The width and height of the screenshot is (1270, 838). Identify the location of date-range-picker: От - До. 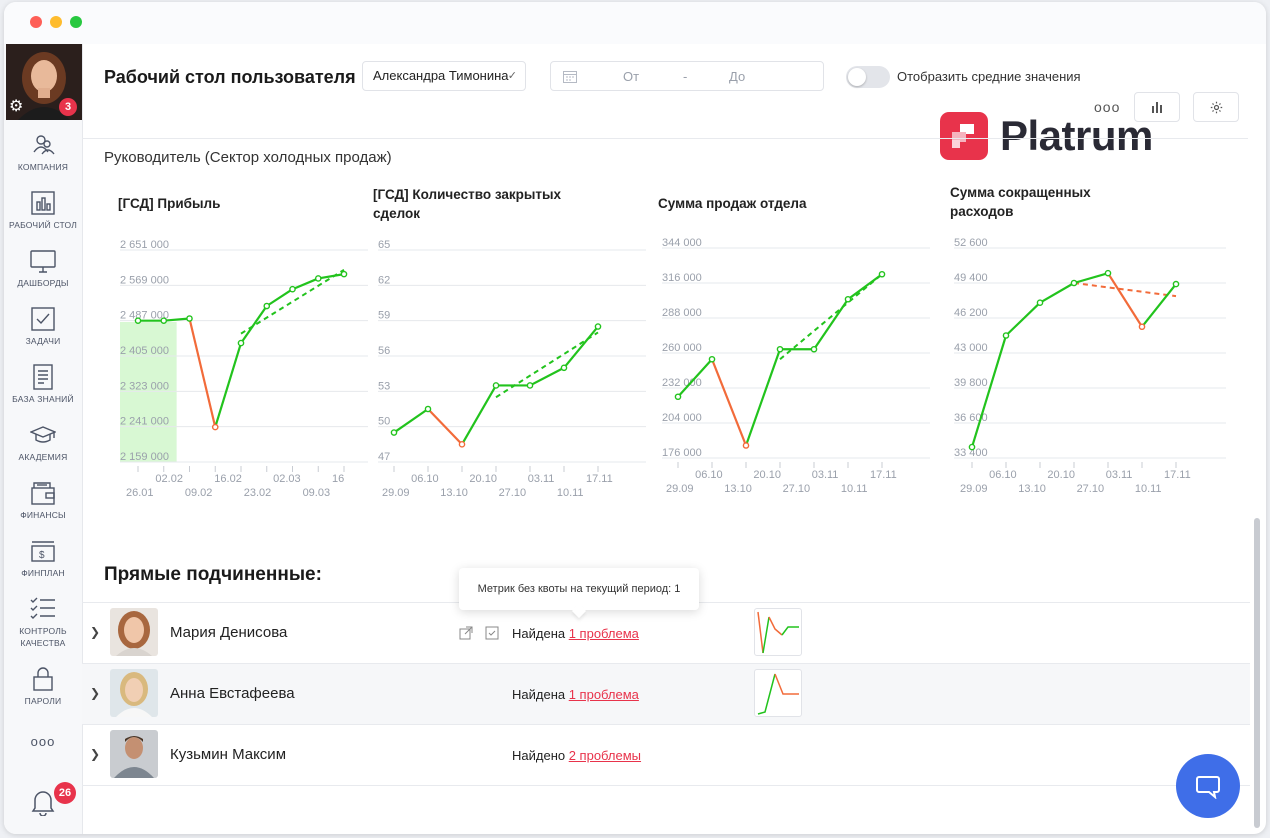
(687, 76).